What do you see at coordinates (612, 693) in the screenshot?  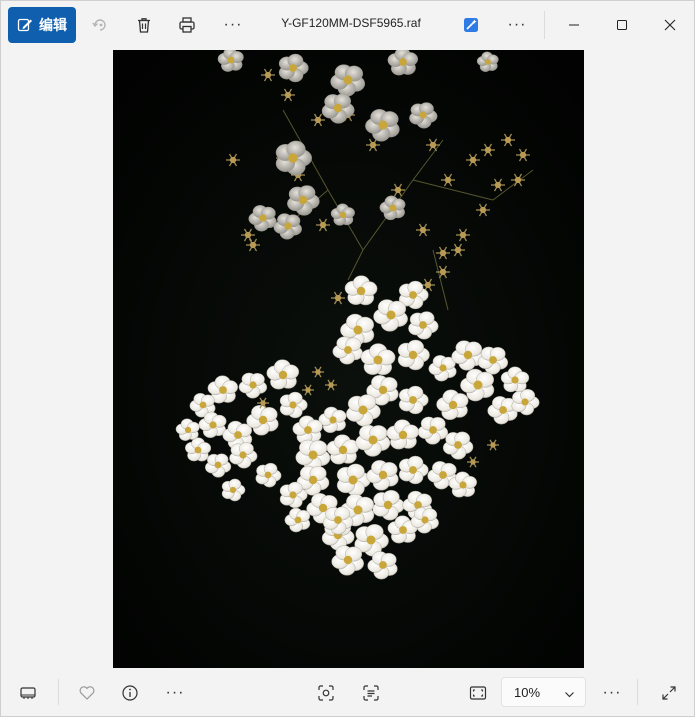 I see `more-options-icon-bottom-2: ···` at bounding box center [612, 693].